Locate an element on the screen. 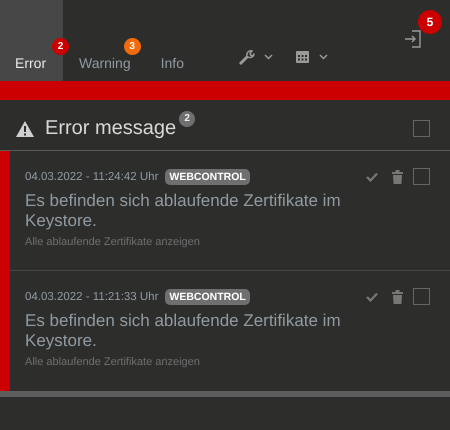  tab: Info is located at coordinates (172, 40).